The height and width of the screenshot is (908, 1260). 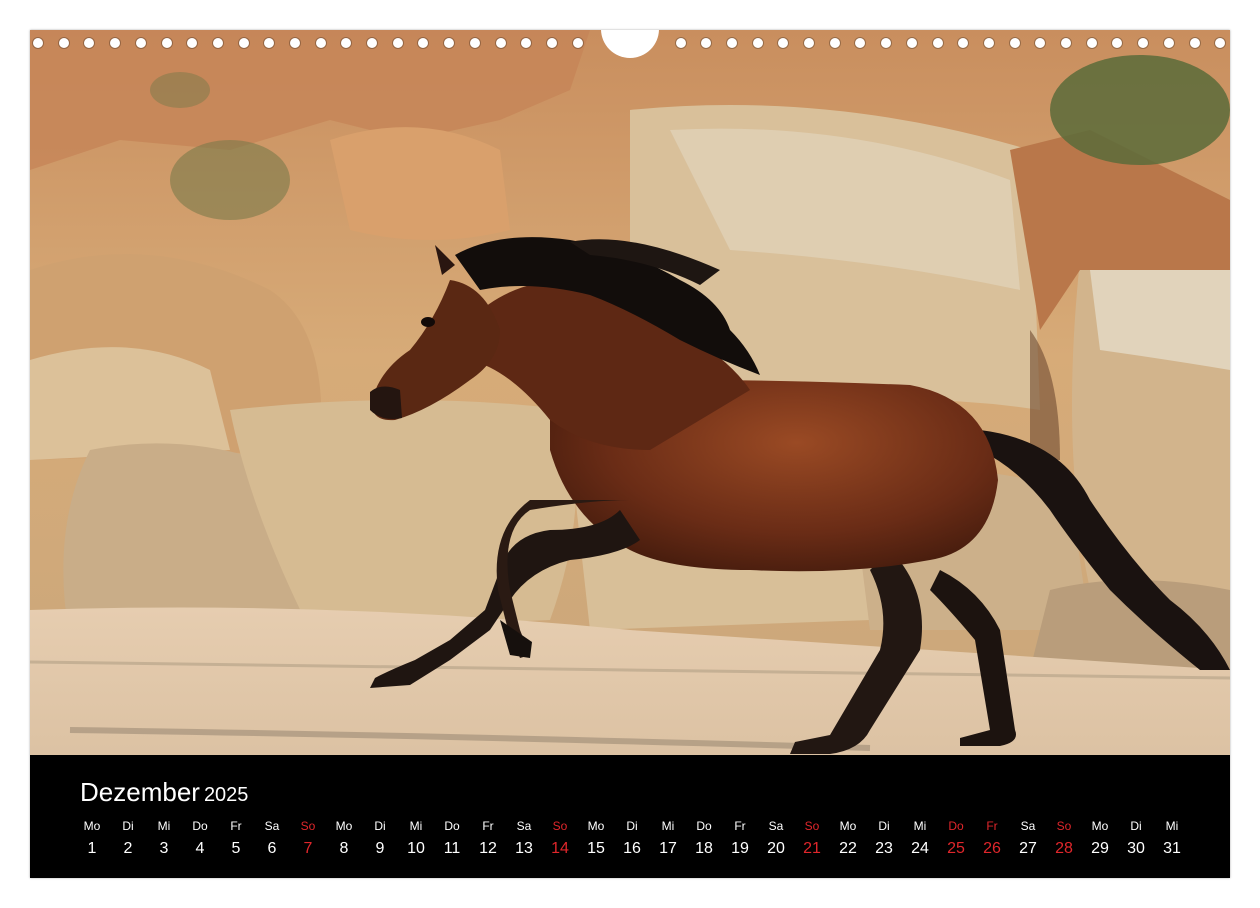 What do you see at coordinates (596, 848) in the screenshot?
I see `day-number: 15` at bounding box center [596, 848].